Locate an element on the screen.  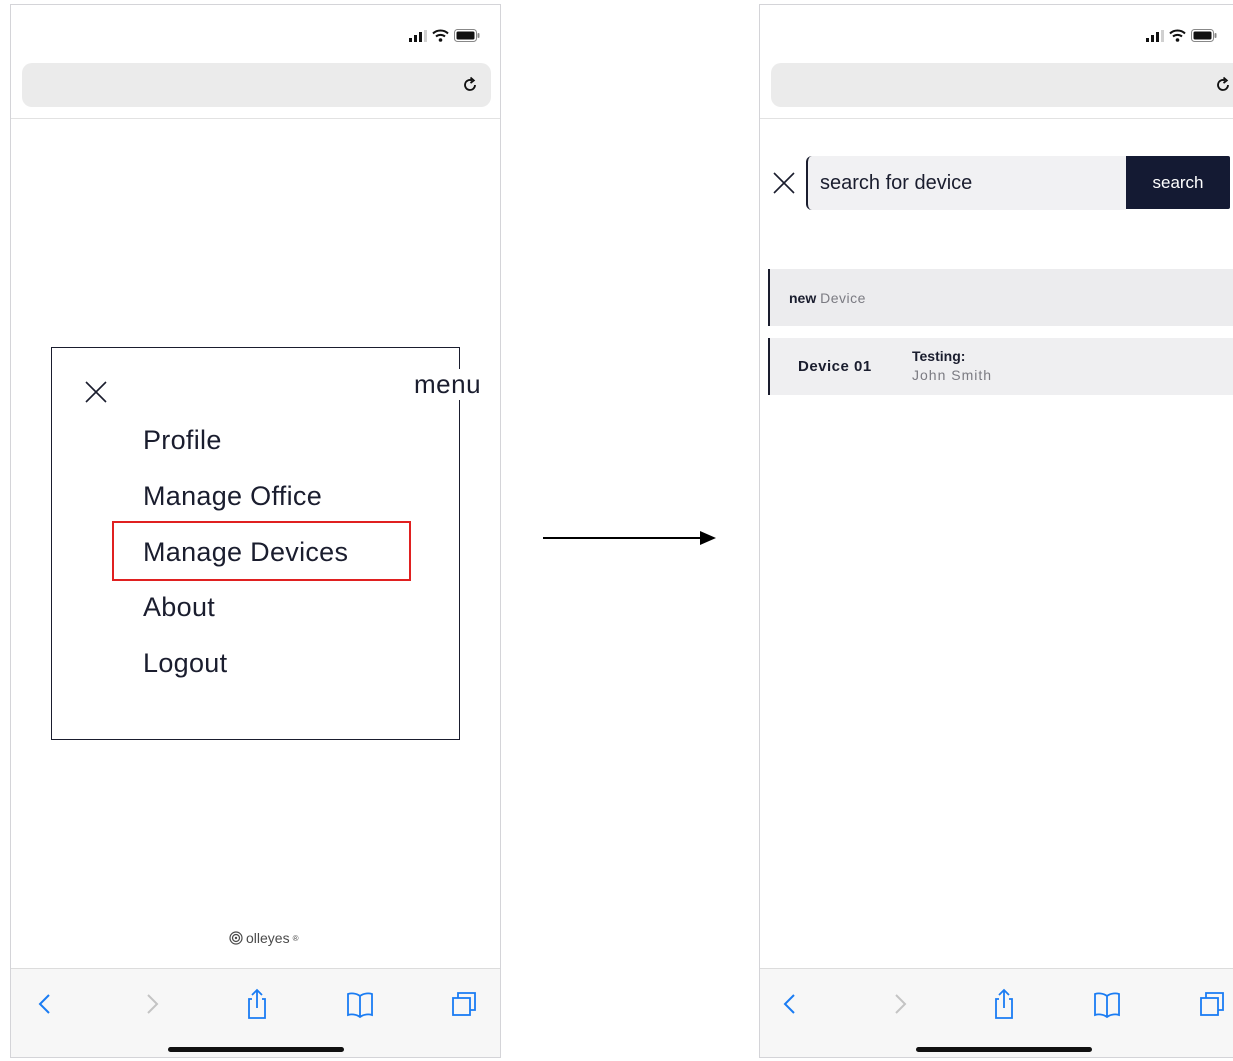
new-device-text: Device is located at coordinates (843, 298).